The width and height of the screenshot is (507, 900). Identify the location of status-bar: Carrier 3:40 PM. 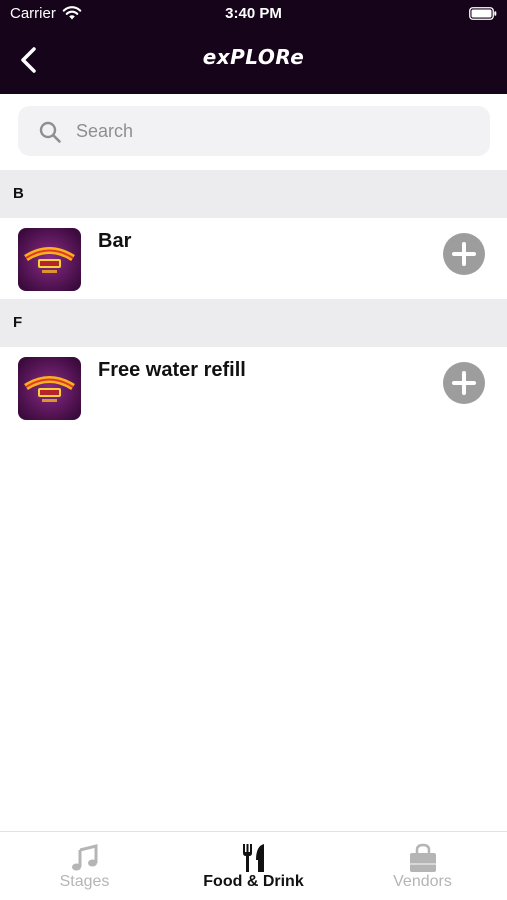
(253, 14).